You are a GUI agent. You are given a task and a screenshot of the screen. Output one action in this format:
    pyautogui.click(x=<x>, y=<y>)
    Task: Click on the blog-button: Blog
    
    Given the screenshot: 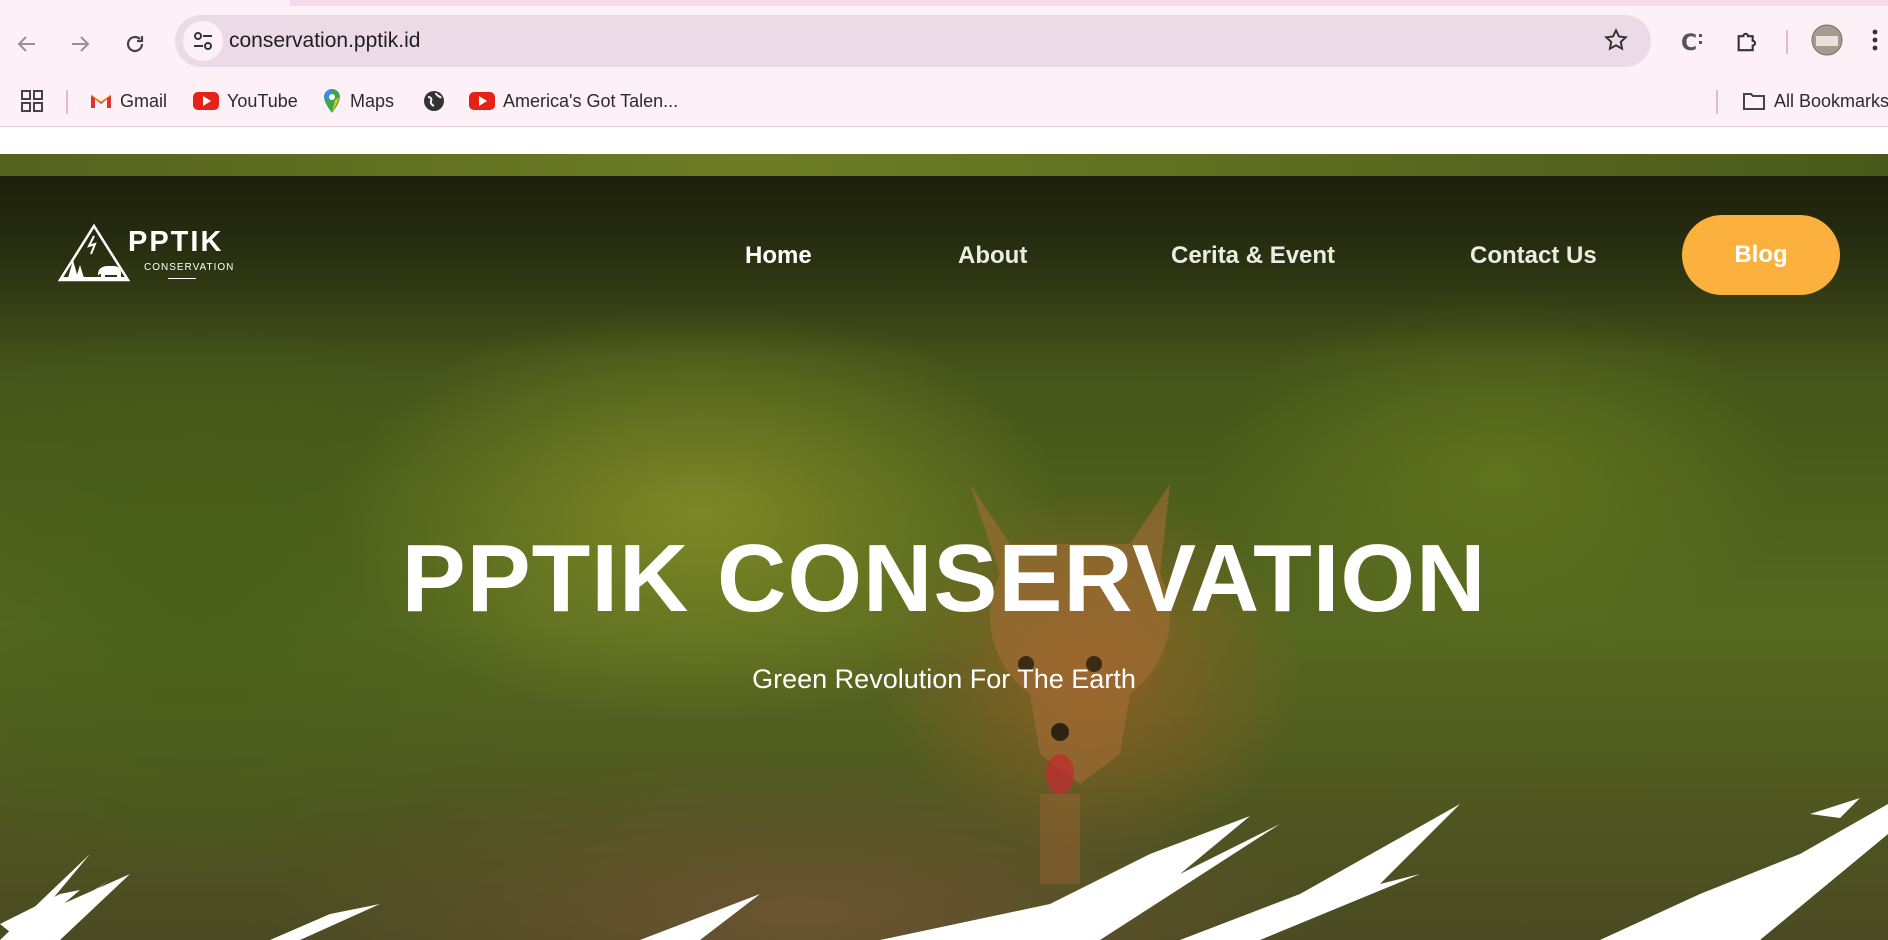 What is the action you would take?
    pyautogui.click(x=1761, y=255)
    